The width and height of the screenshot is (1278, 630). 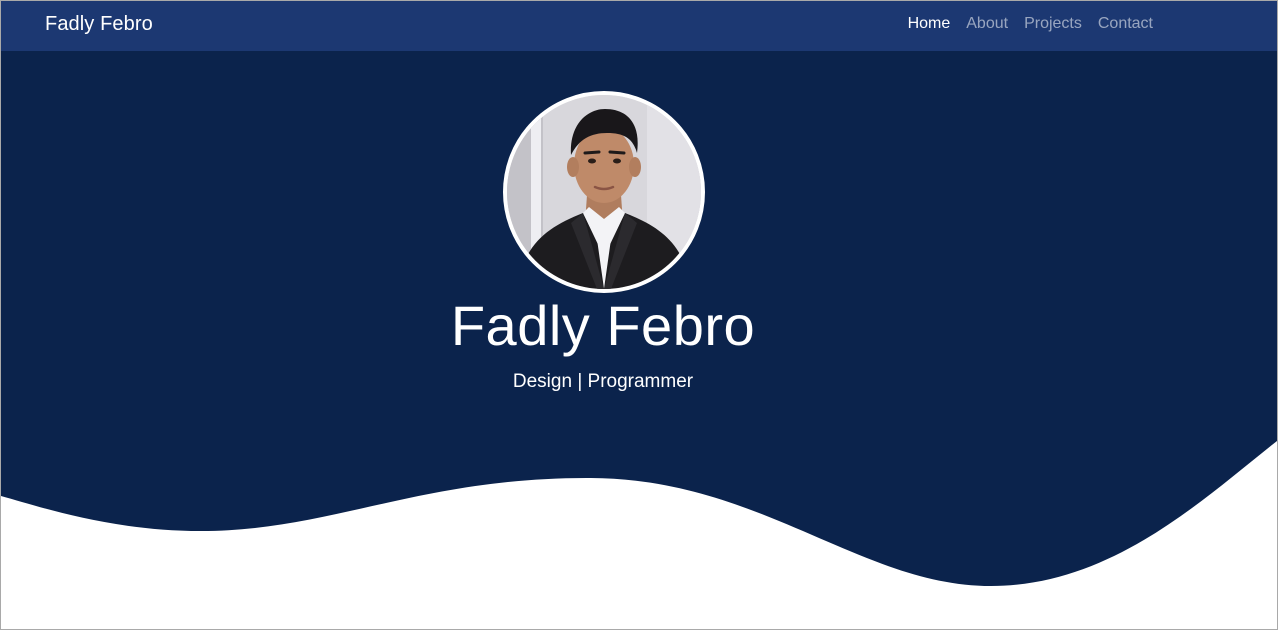 I want to click on nav-links: Home About Projects Contact, so click(x=1030, y=24).